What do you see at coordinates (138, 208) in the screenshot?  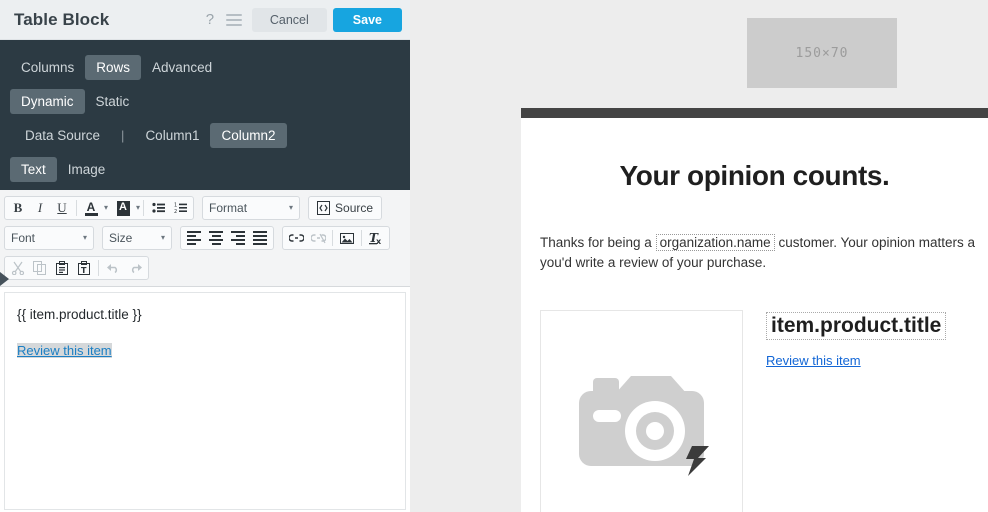 I see `bg-color-caret-icon: ▾` at bounding box center [138, 208].